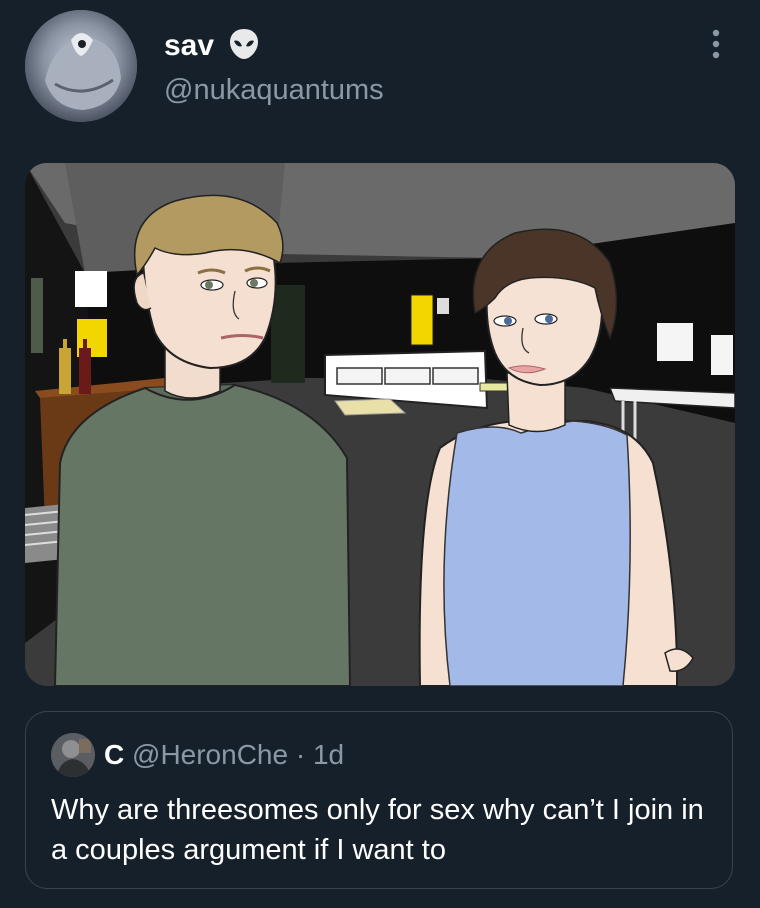 This screenshot has height=908, width=760. What do you see at coordinates (189, 46) in the screenshot?
I see `author-display-name: sav` at bounding box center [189, 46].